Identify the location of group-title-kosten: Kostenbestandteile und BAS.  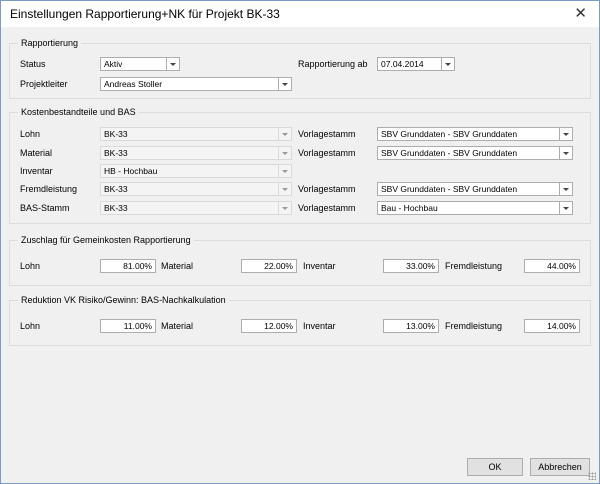
(78, 112).